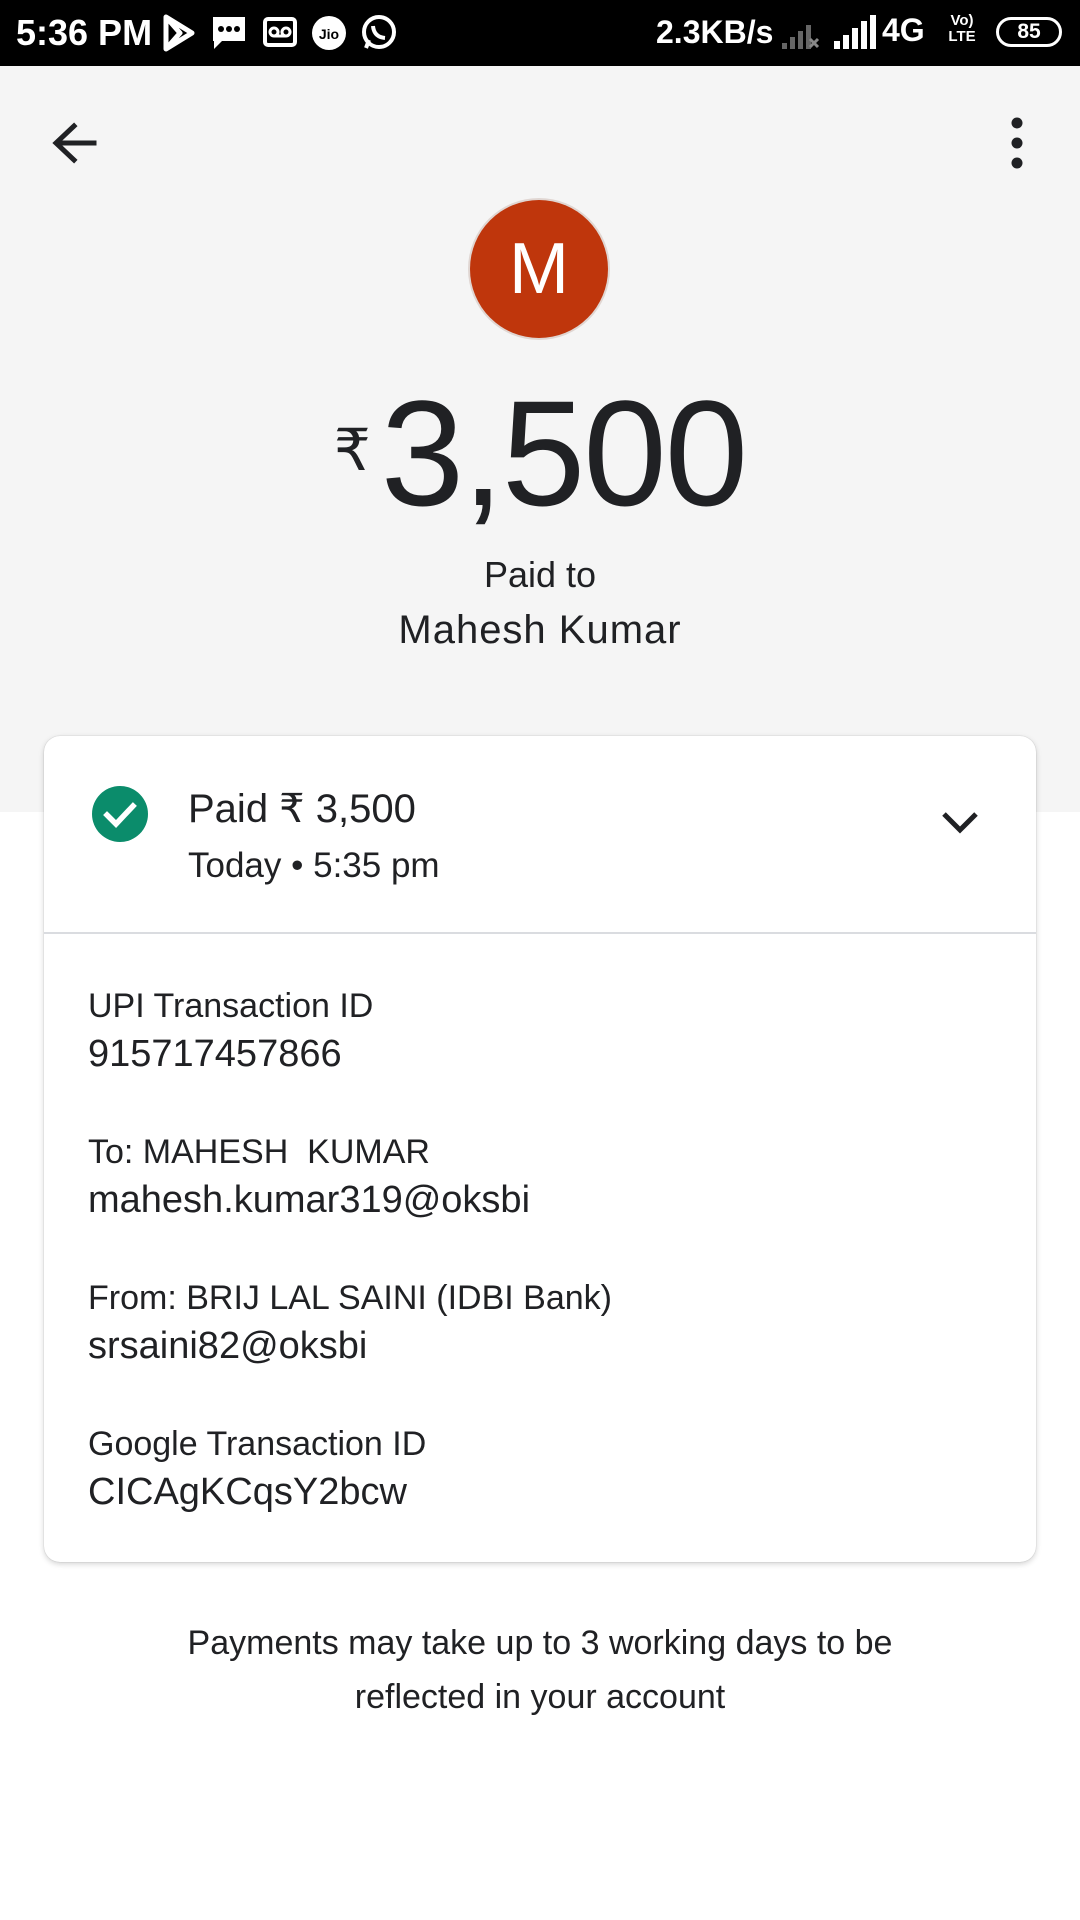 The height and width of the screenshot is (1920, 1080). Describe the element at coordinates (302, 809) in the screenshot. I see `payment-status-title: Paid ₹ 3,500` at that location.